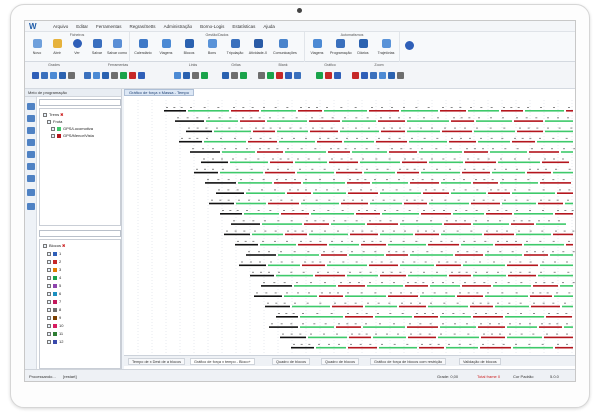 This screenshot has width=600, height=415. What do you see at coordinates (57, 47) in the screenshot?
I see `open-button: Abrir` at bounding box center [57, 47].